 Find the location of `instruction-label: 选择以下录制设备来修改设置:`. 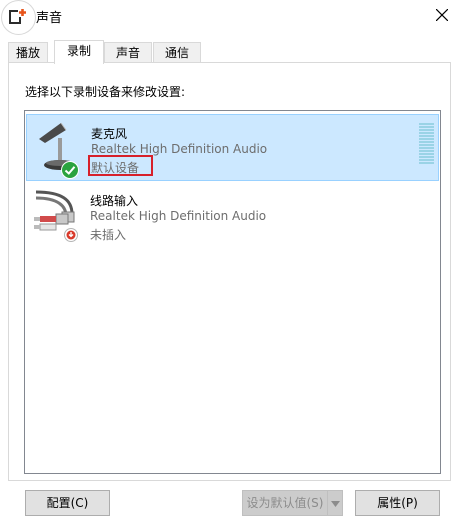

instruction-label: 选择以下录制设备来修改设置: is located at coordinates (105, 92).